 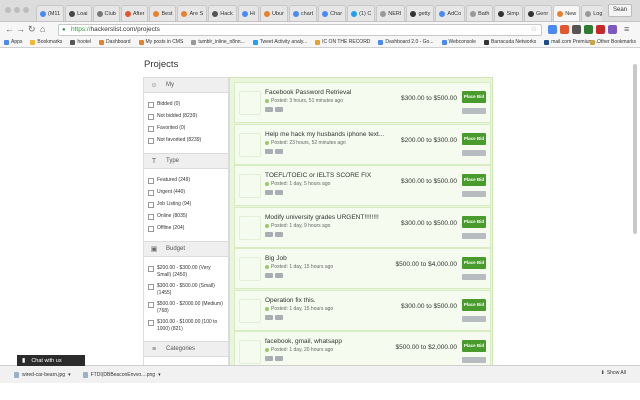 What do you see at coordinates (222, 13) in the screenshot?
I see `browser-tab: Hack` at bounding box center [222, 13].